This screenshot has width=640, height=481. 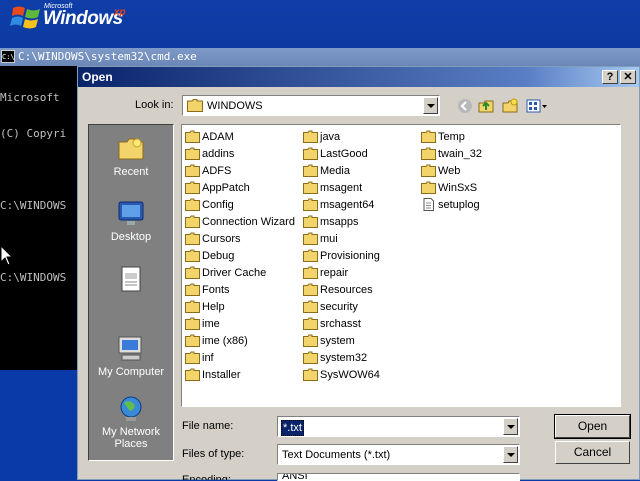 I want to click on encoding-label: Encoding:, so click(x=206, y=477).